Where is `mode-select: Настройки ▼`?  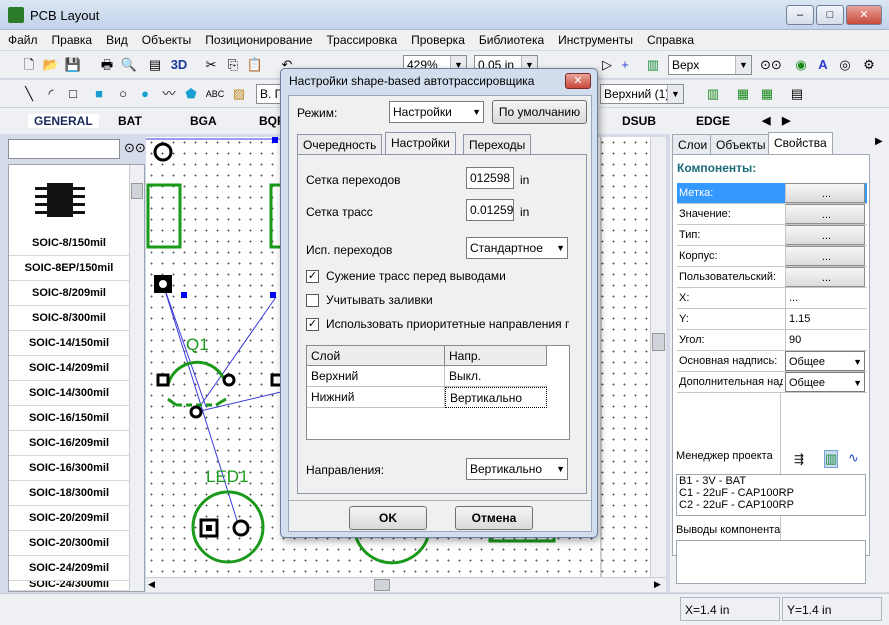 mode-select: Настройки ▼ is located at coordinates (436, 112).